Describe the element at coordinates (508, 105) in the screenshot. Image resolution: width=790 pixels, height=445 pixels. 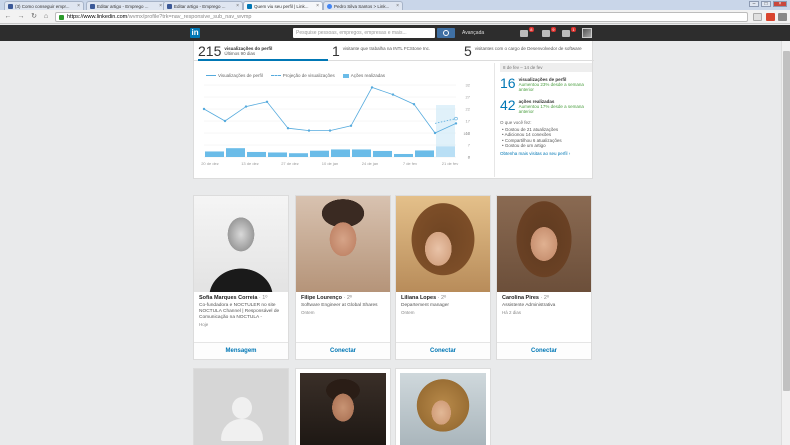
I see `kpi-actions-number: 42` at that location.